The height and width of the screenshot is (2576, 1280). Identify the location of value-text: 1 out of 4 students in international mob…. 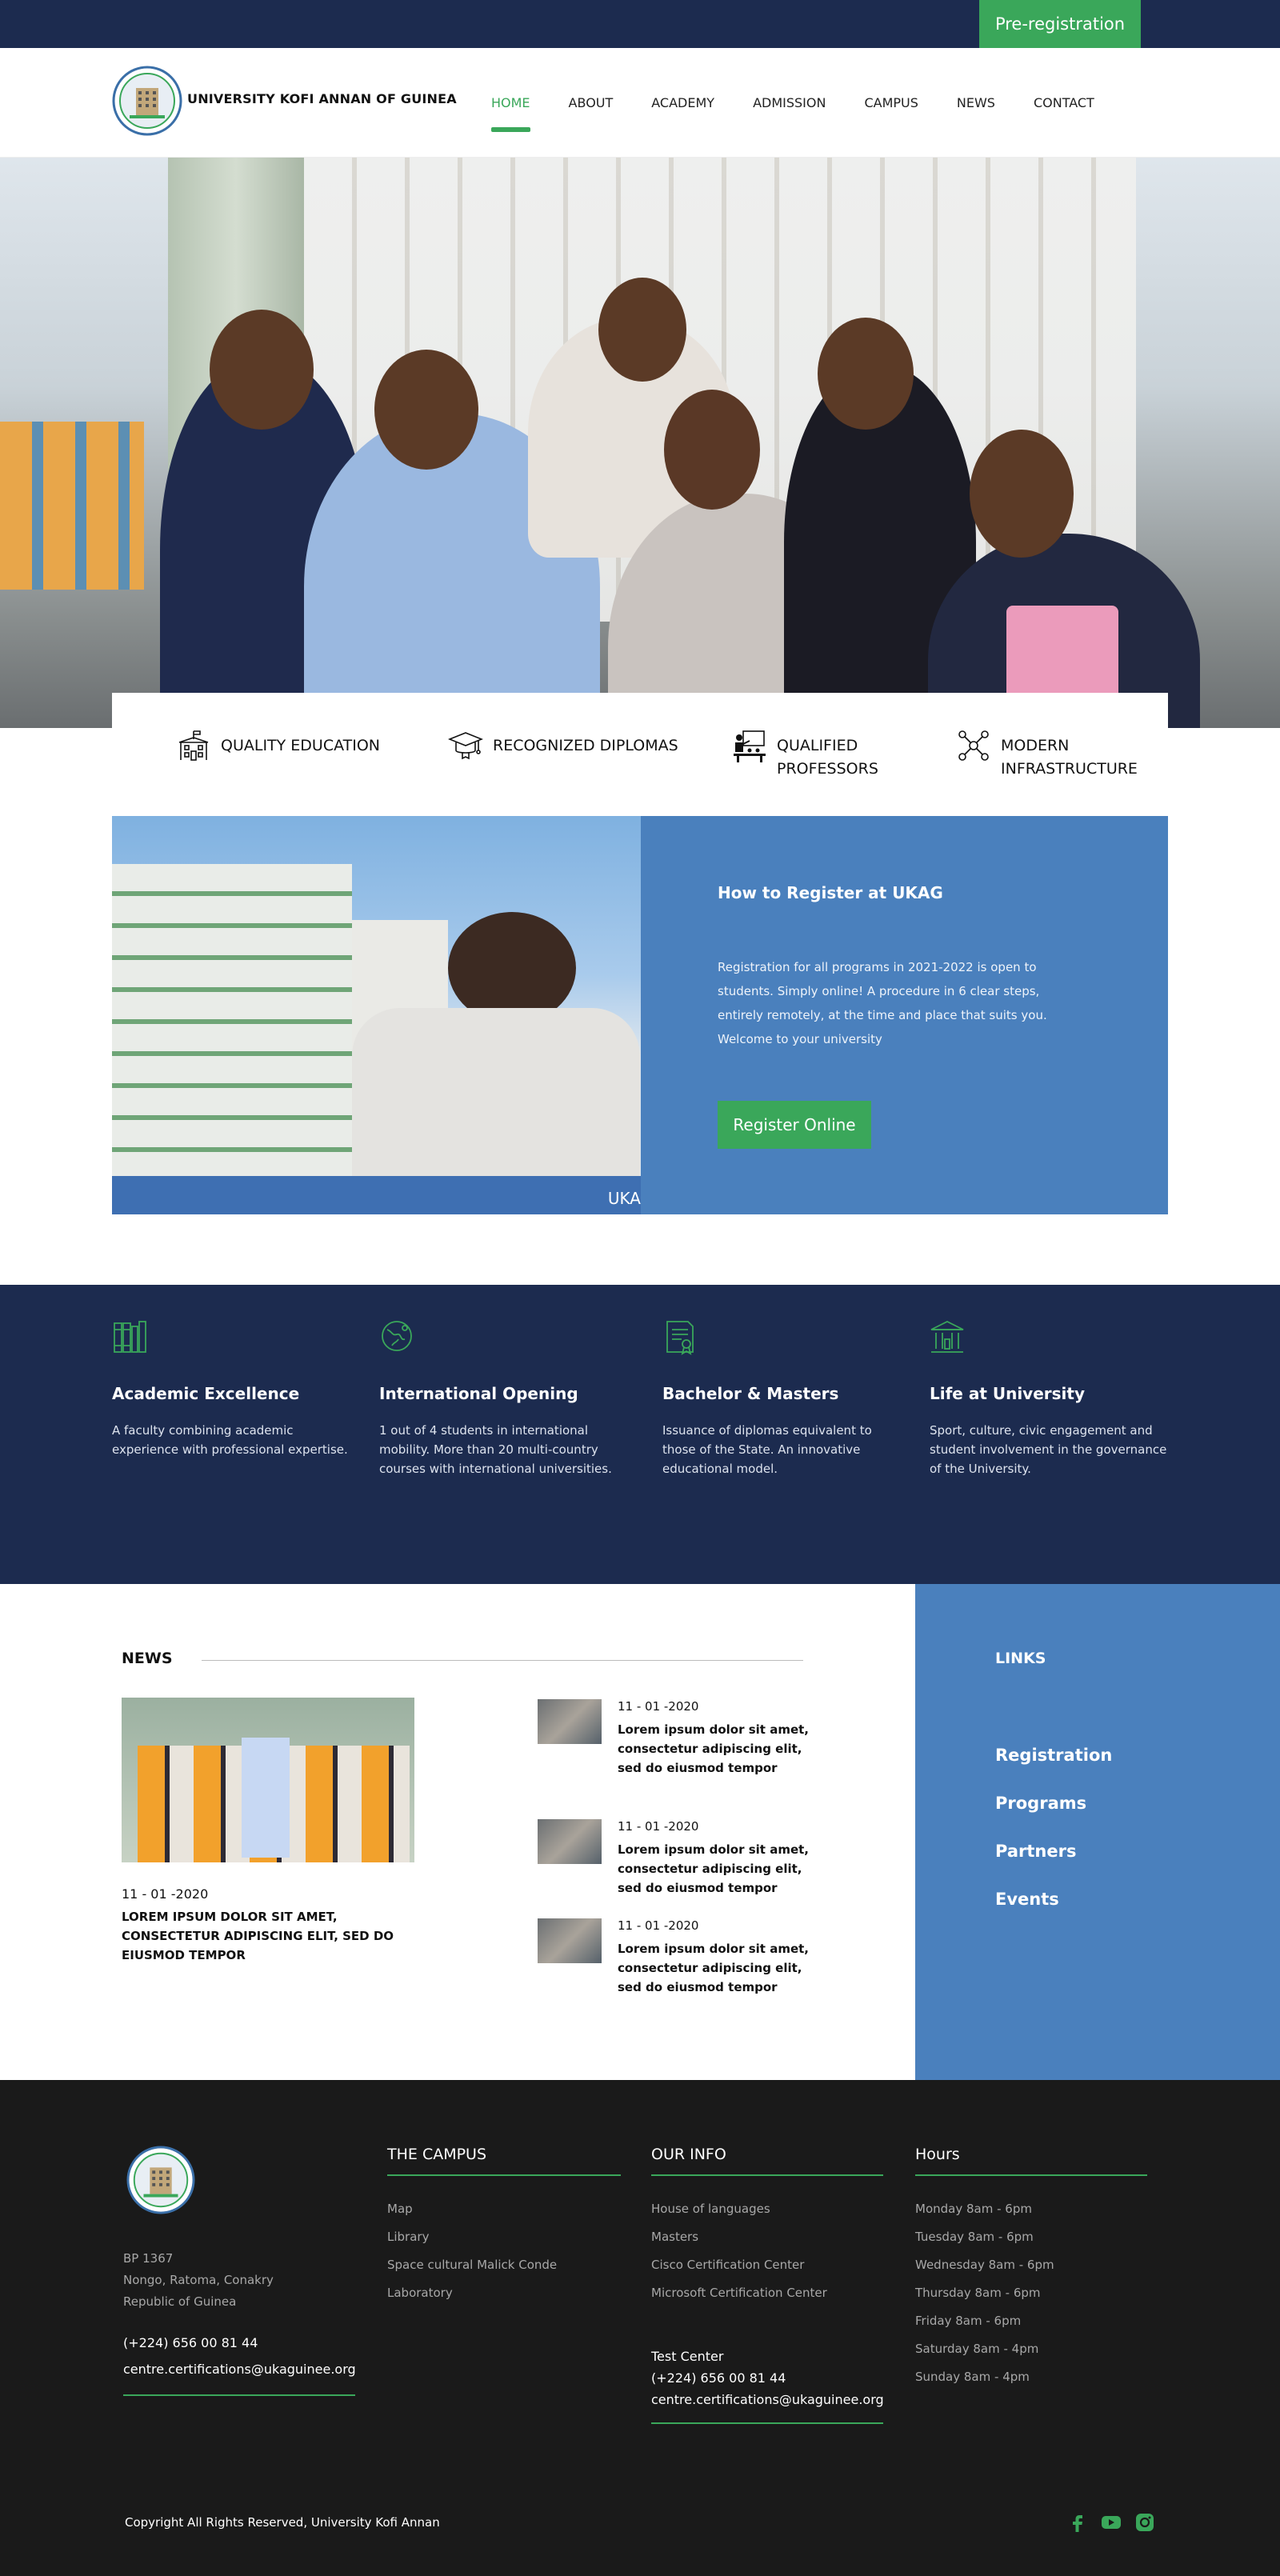
(495, 1449).